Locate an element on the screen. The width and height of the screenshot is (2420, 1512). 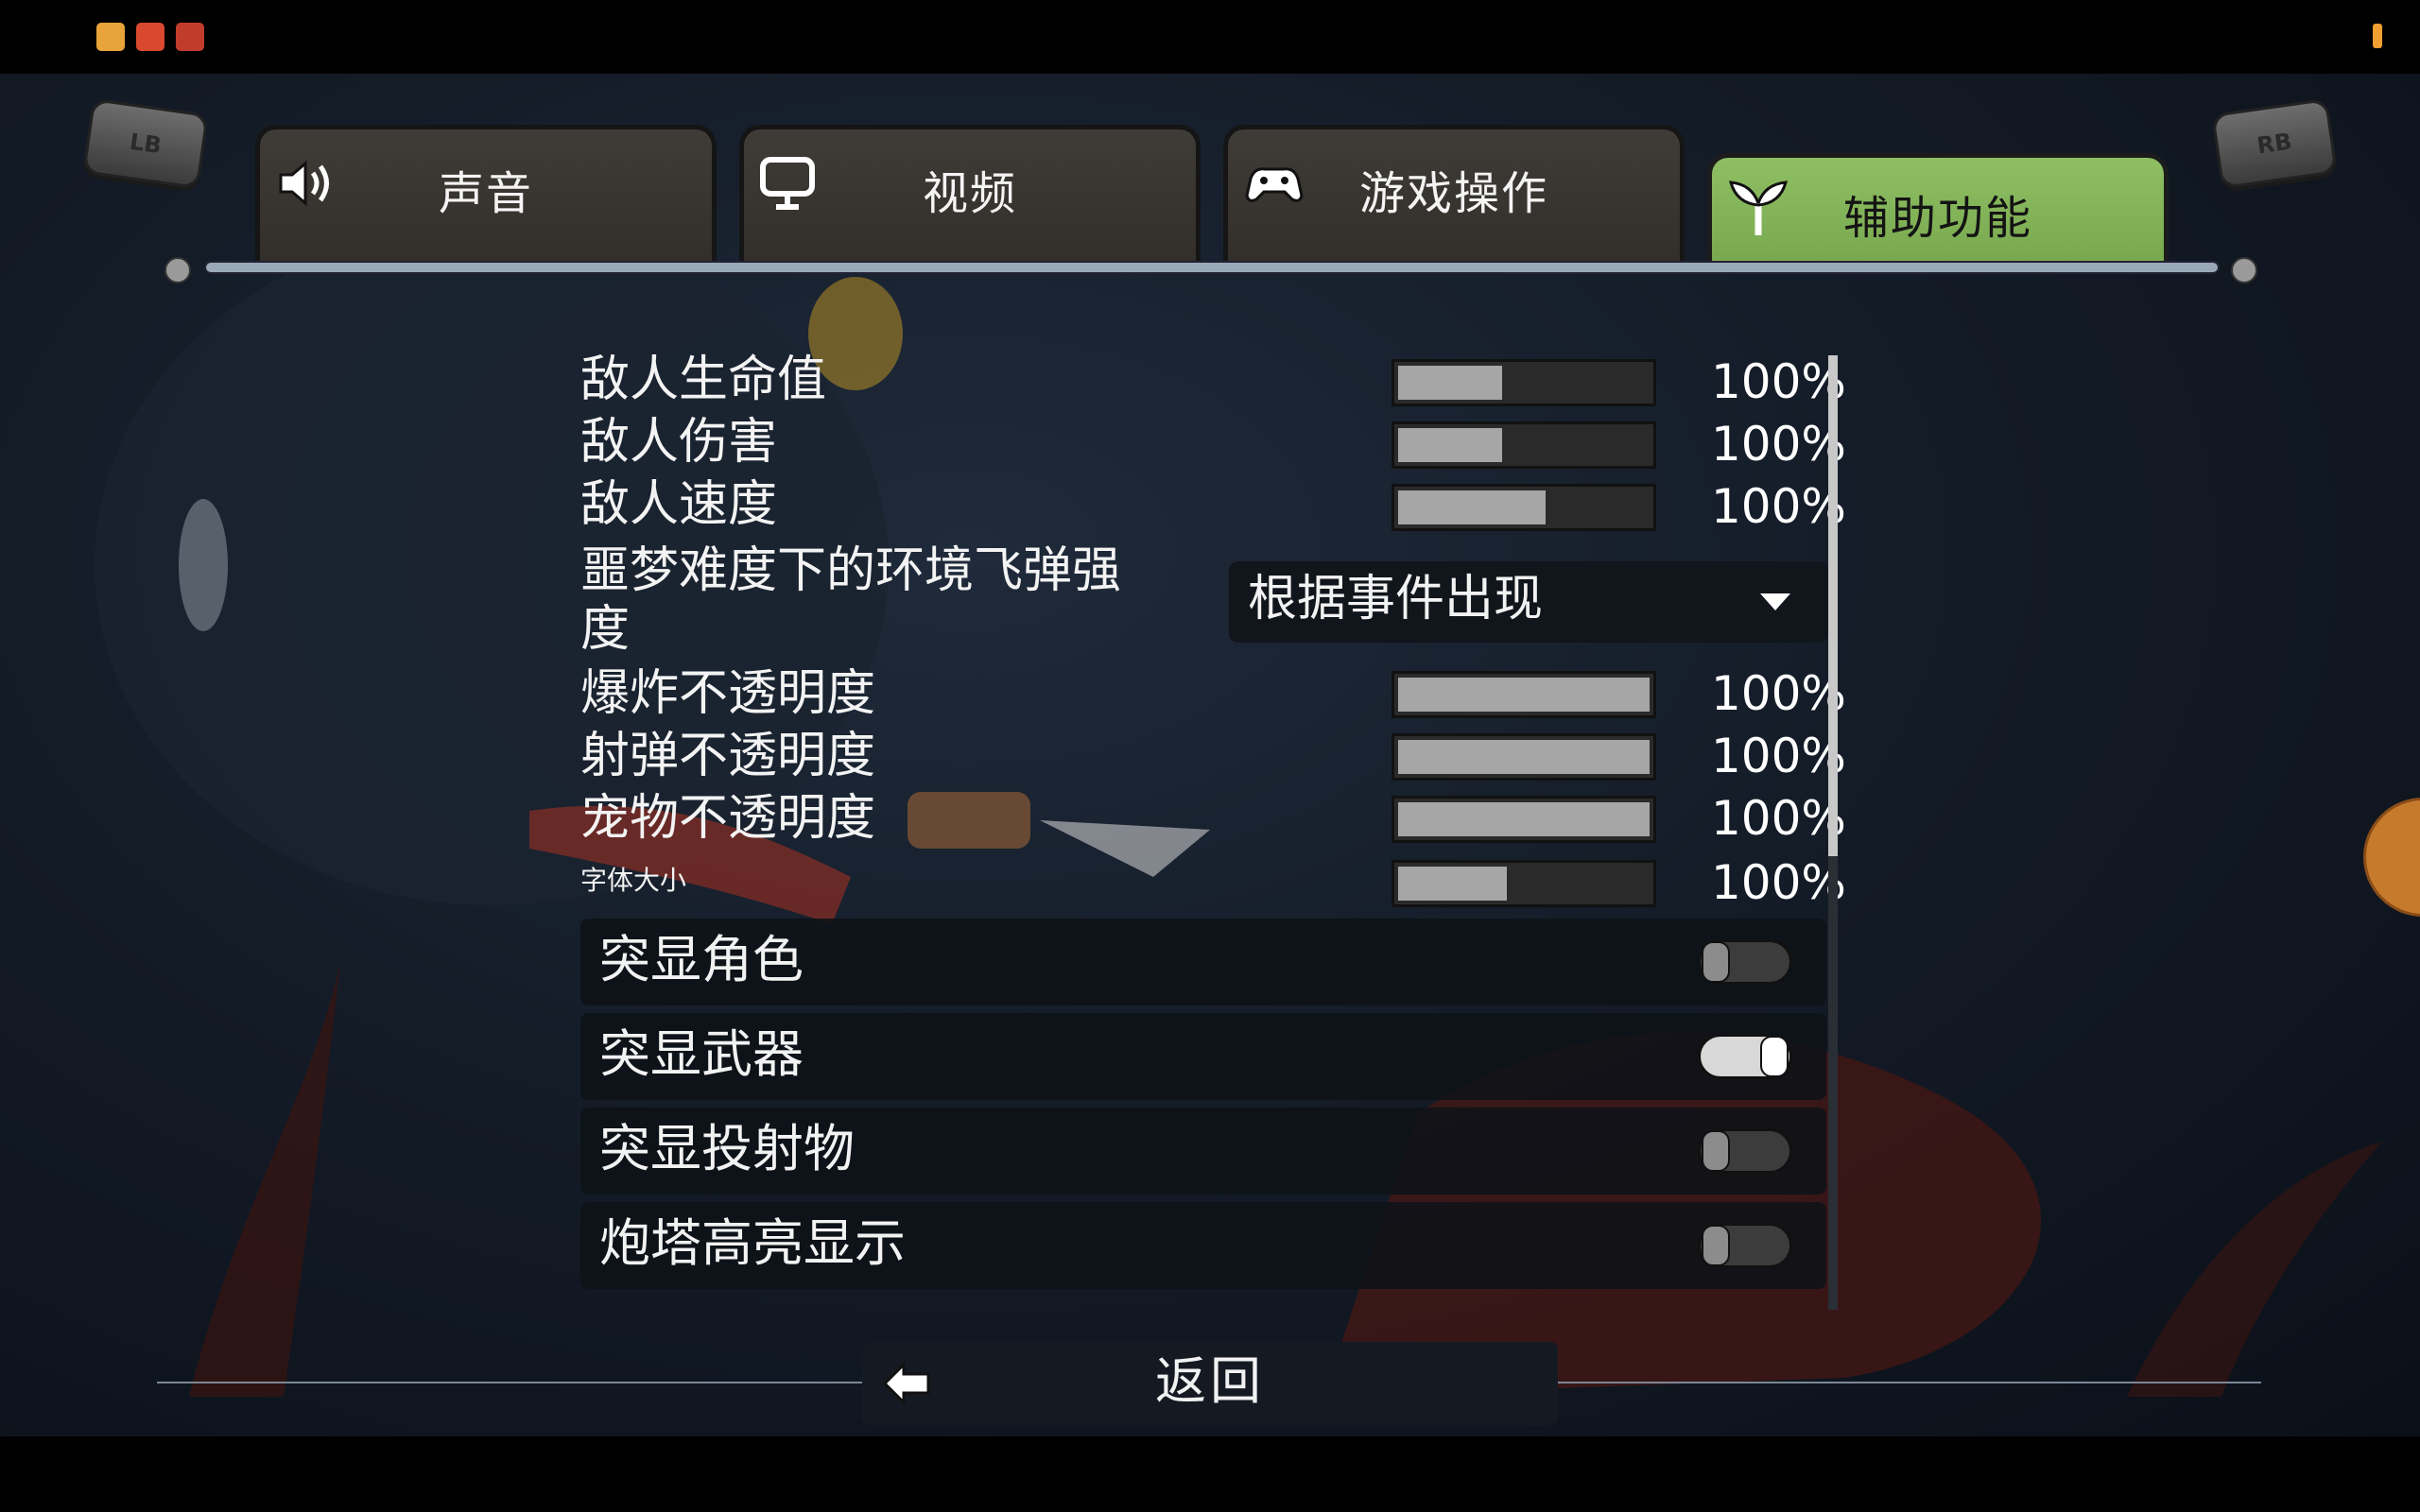
tab-sound: 声音 is located at coordinates (486, 193).